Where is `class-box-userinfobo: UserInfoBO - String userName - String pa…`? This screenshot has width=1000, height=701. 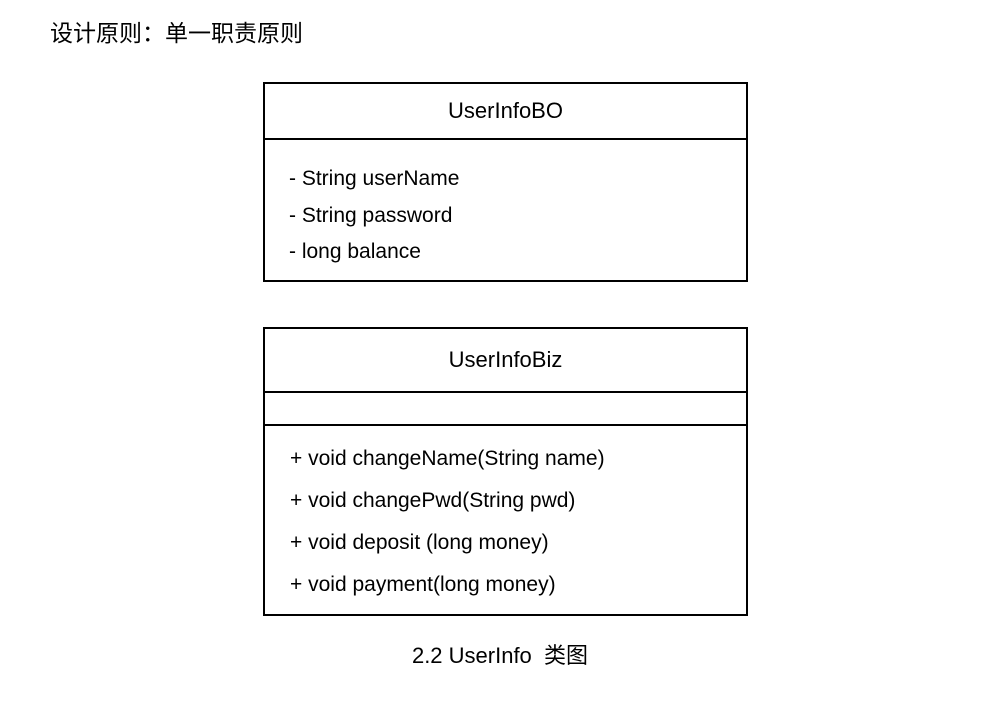
class-box-userinfobo: UserInfoBO - String userName - String pa… is located at coordinates (505, 182).